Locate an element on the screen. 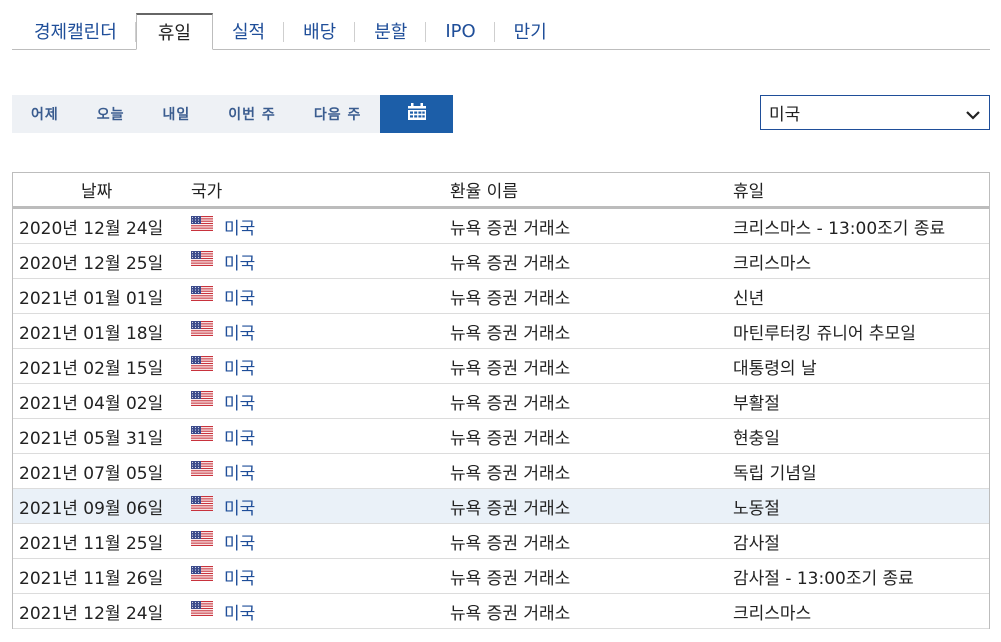 This screenshot has width=1001, height=642. table-row: 2021년 05월 31일 미국 뉴욕 증권 거래소 현충일 is located at coordinates (501, 436).